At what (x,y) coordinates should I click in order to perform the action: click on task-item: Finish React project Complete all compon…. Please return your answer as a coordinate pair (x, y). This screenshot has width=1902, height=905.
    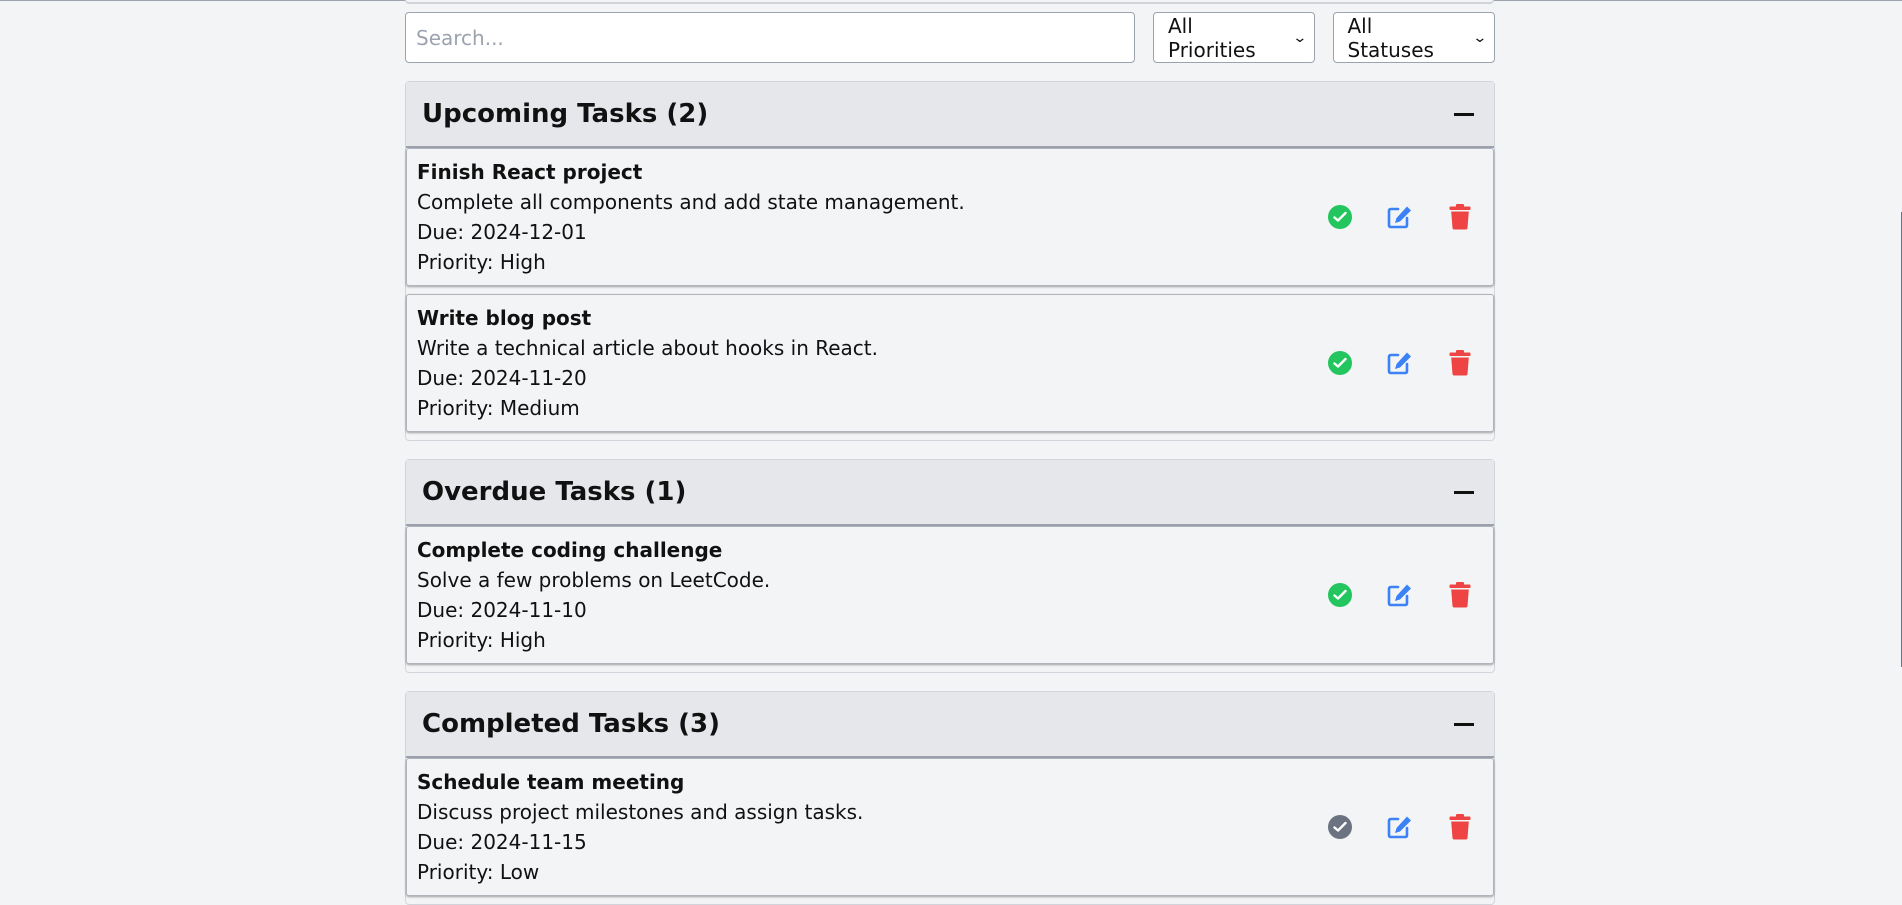
    Looking at the image, I should click on (950, 217).